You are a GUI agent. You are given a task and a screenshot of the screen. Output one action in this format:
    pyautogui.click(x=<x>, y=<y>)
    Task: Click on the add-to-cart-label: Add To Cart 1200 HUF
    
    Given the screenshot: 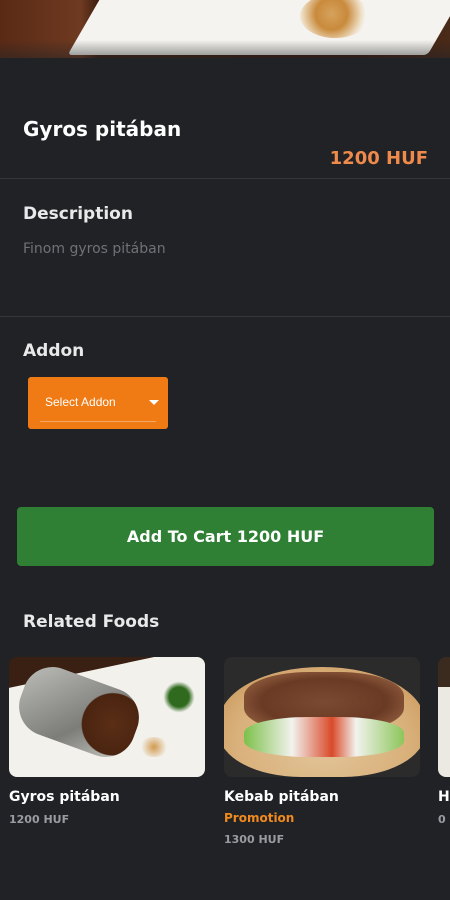 What is the action you would take?
    pyautogui.click(x=225, y=536)
    